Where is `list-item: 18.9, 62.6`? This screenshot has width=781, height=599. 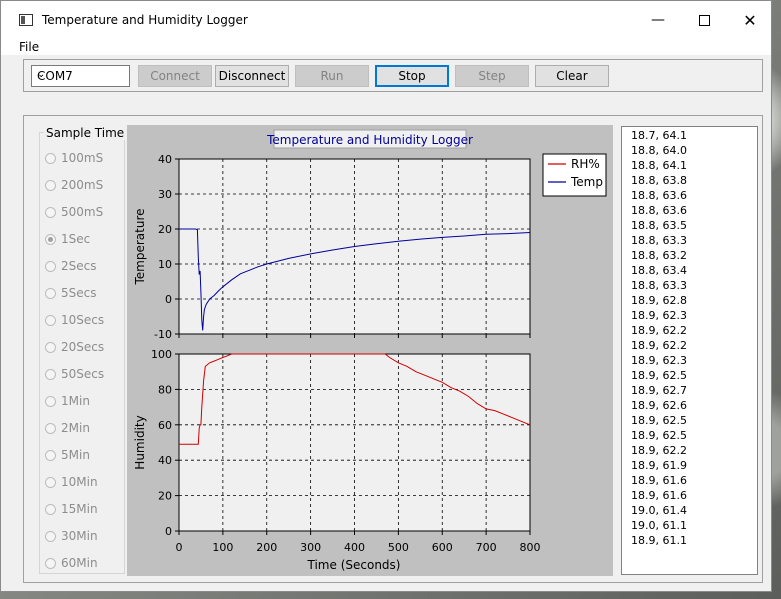
list-item: 18.9, 62.6 is located at coordinates (659, 405).